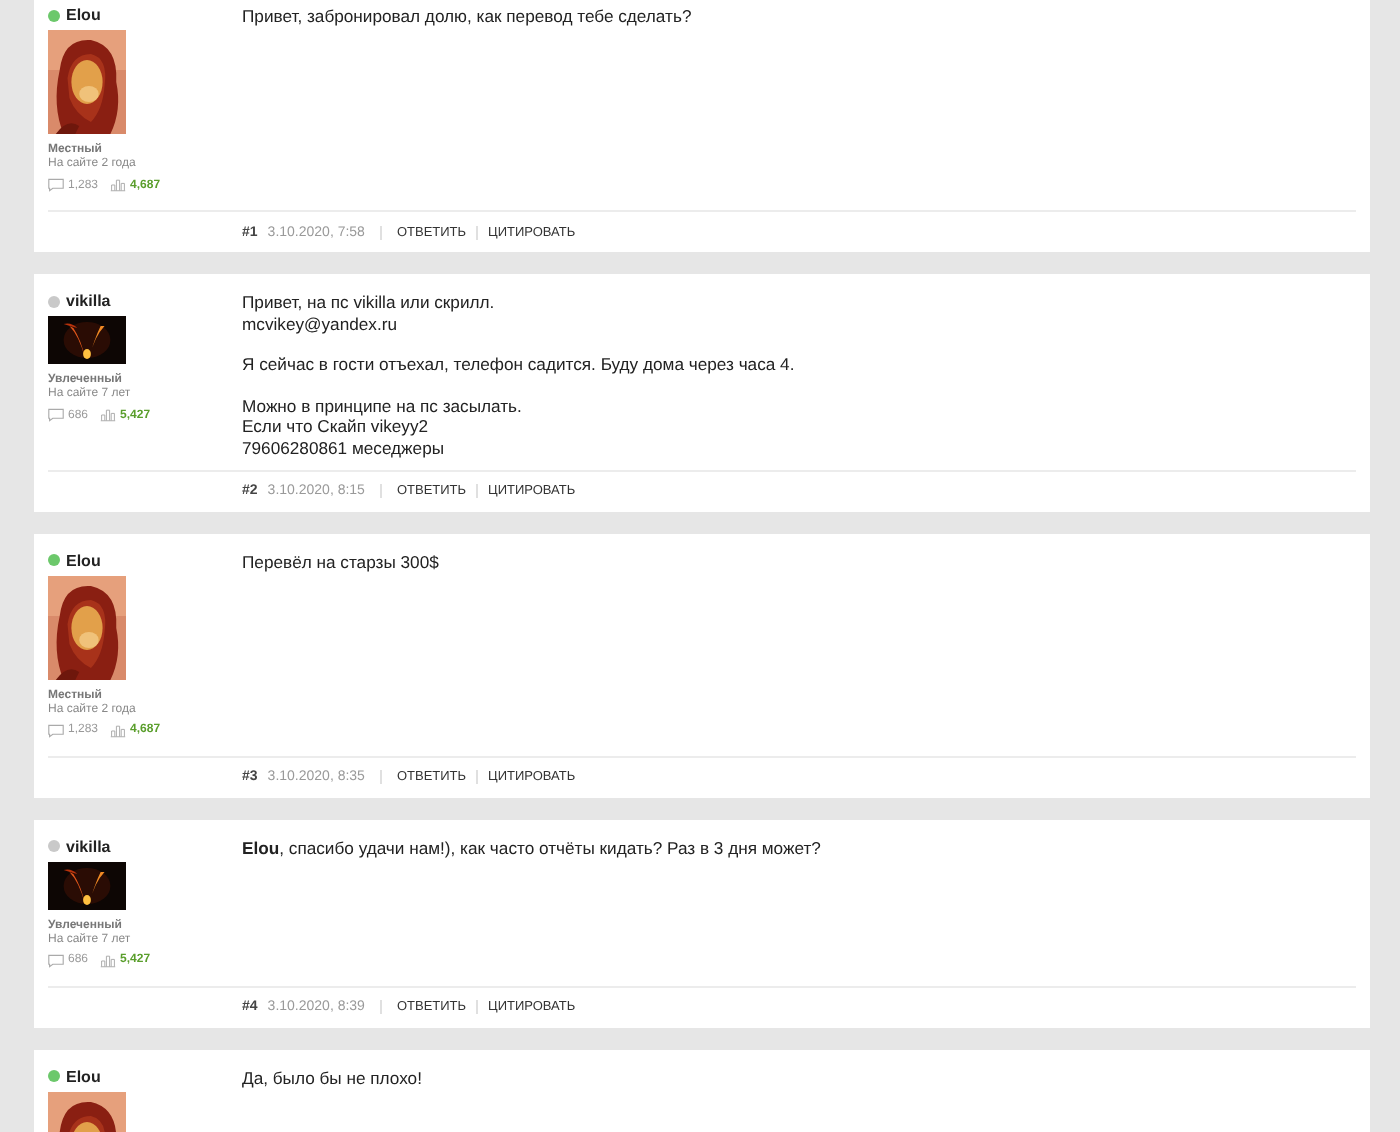 The image size is (1400, 1132). What do you see at coordinates (519, 365) in the screenshot?
I see `message-text: Я сейчас в гости отъехал, телефон садится. Буду дома через часа 4.` at bounding box center [519, 365].